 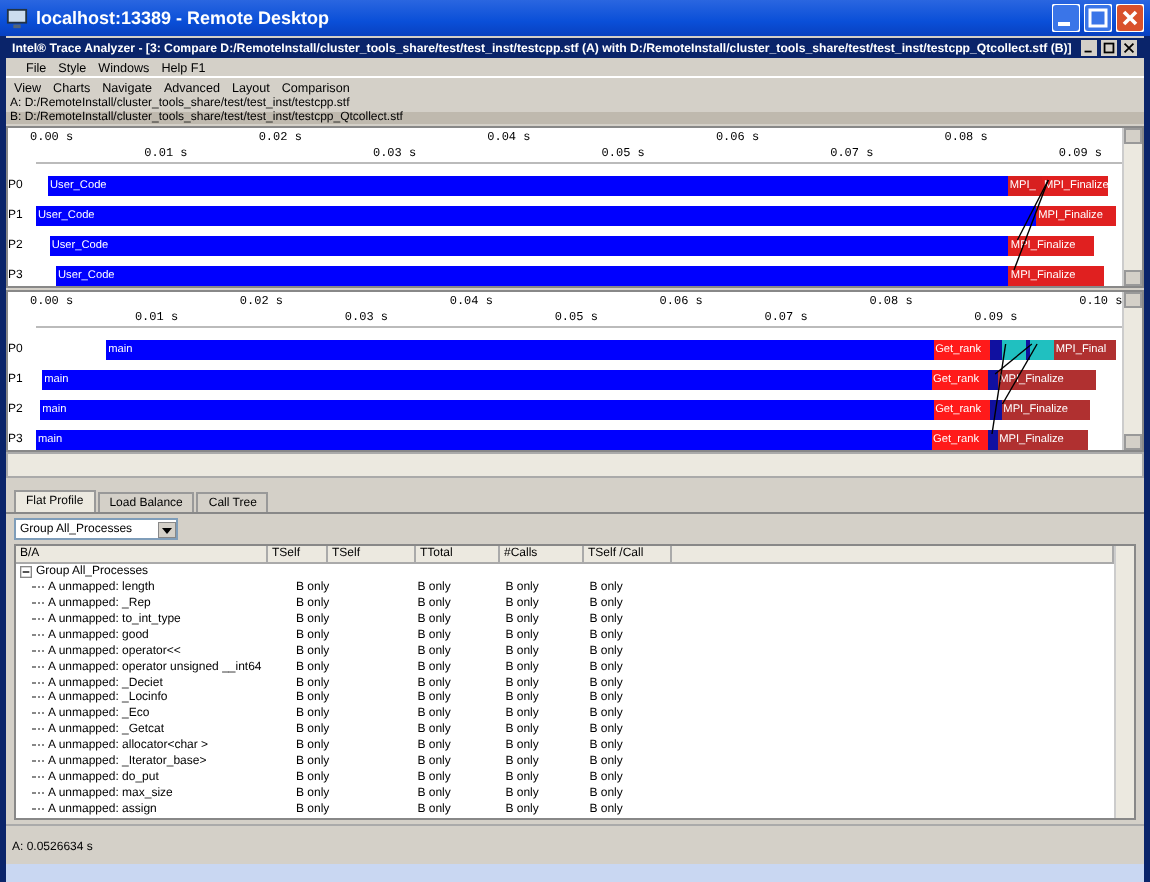 What do you see at coordinates (167, 529) in the screenshot?
I see `dropdown-arrow-icon` at bounding box center [167, 529].